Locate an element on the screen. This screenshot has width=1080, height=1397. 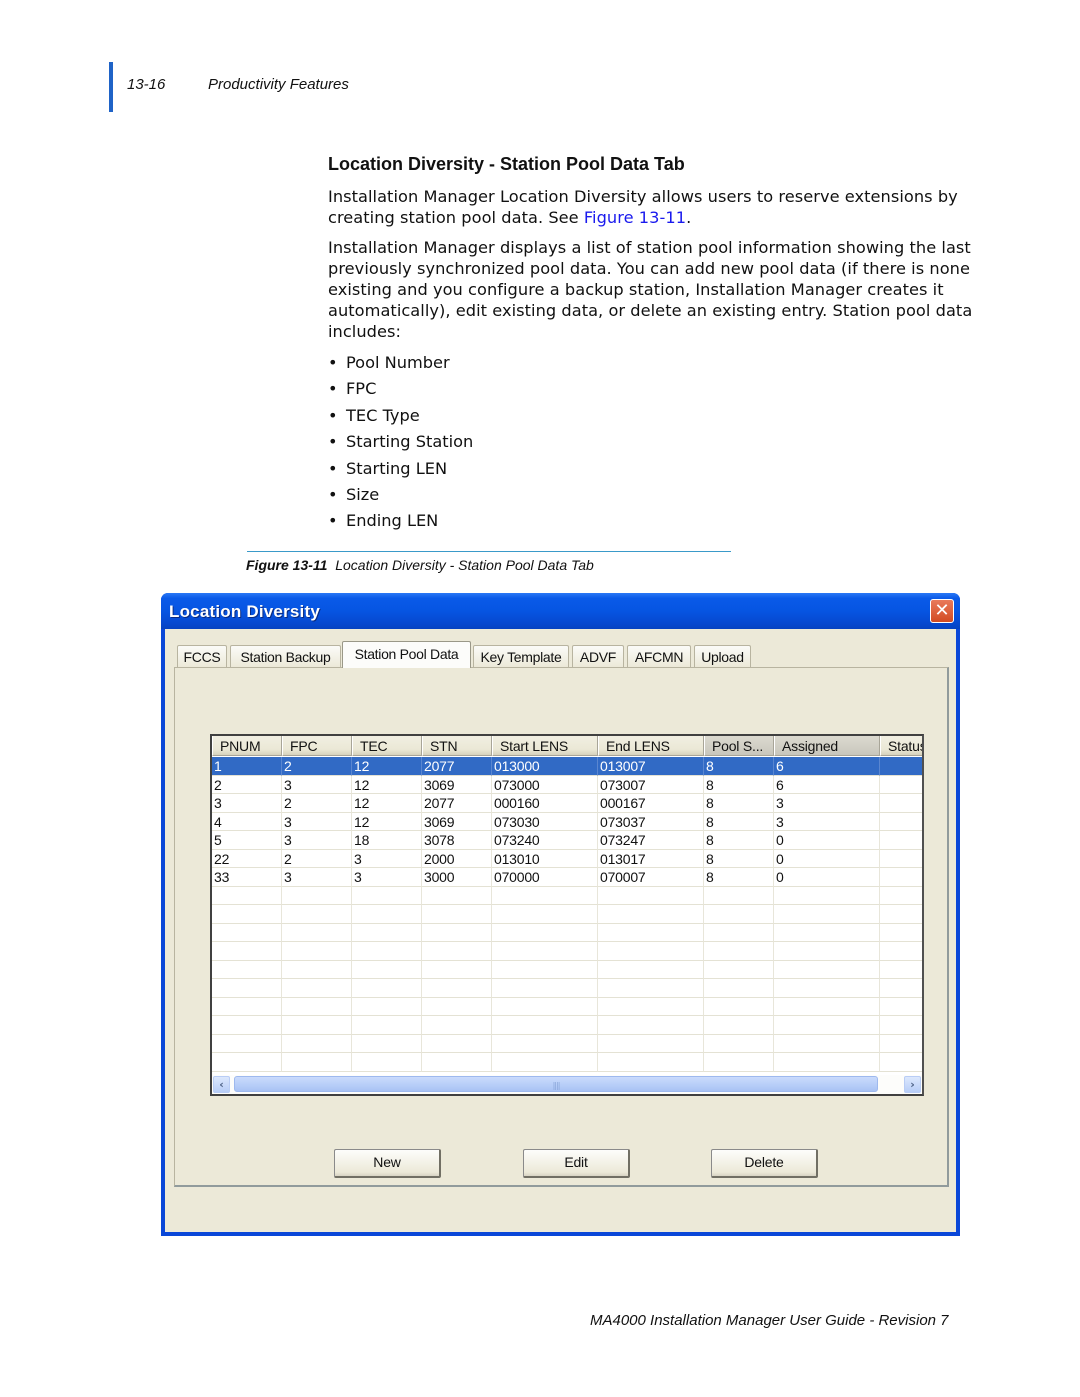
table-cell: 073030 is located at coordinates (545, 821).